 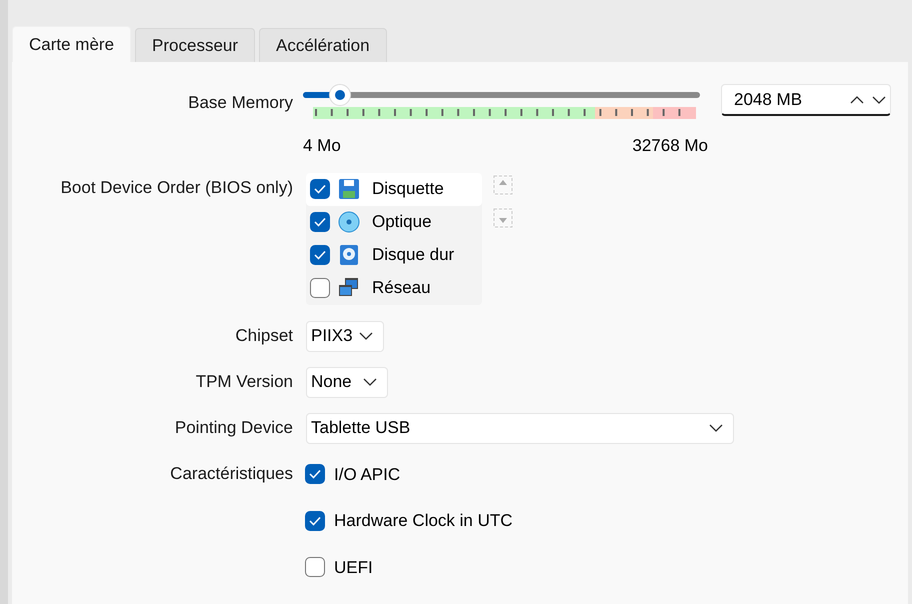 I want to click on slider-thumb, so click(x=340, y=95).